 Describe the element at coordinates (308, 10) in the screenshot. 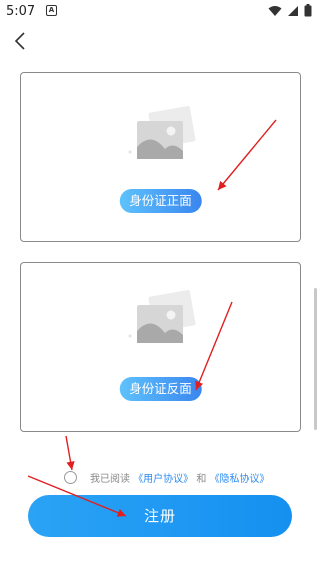

I see `battery-icon` at that location.